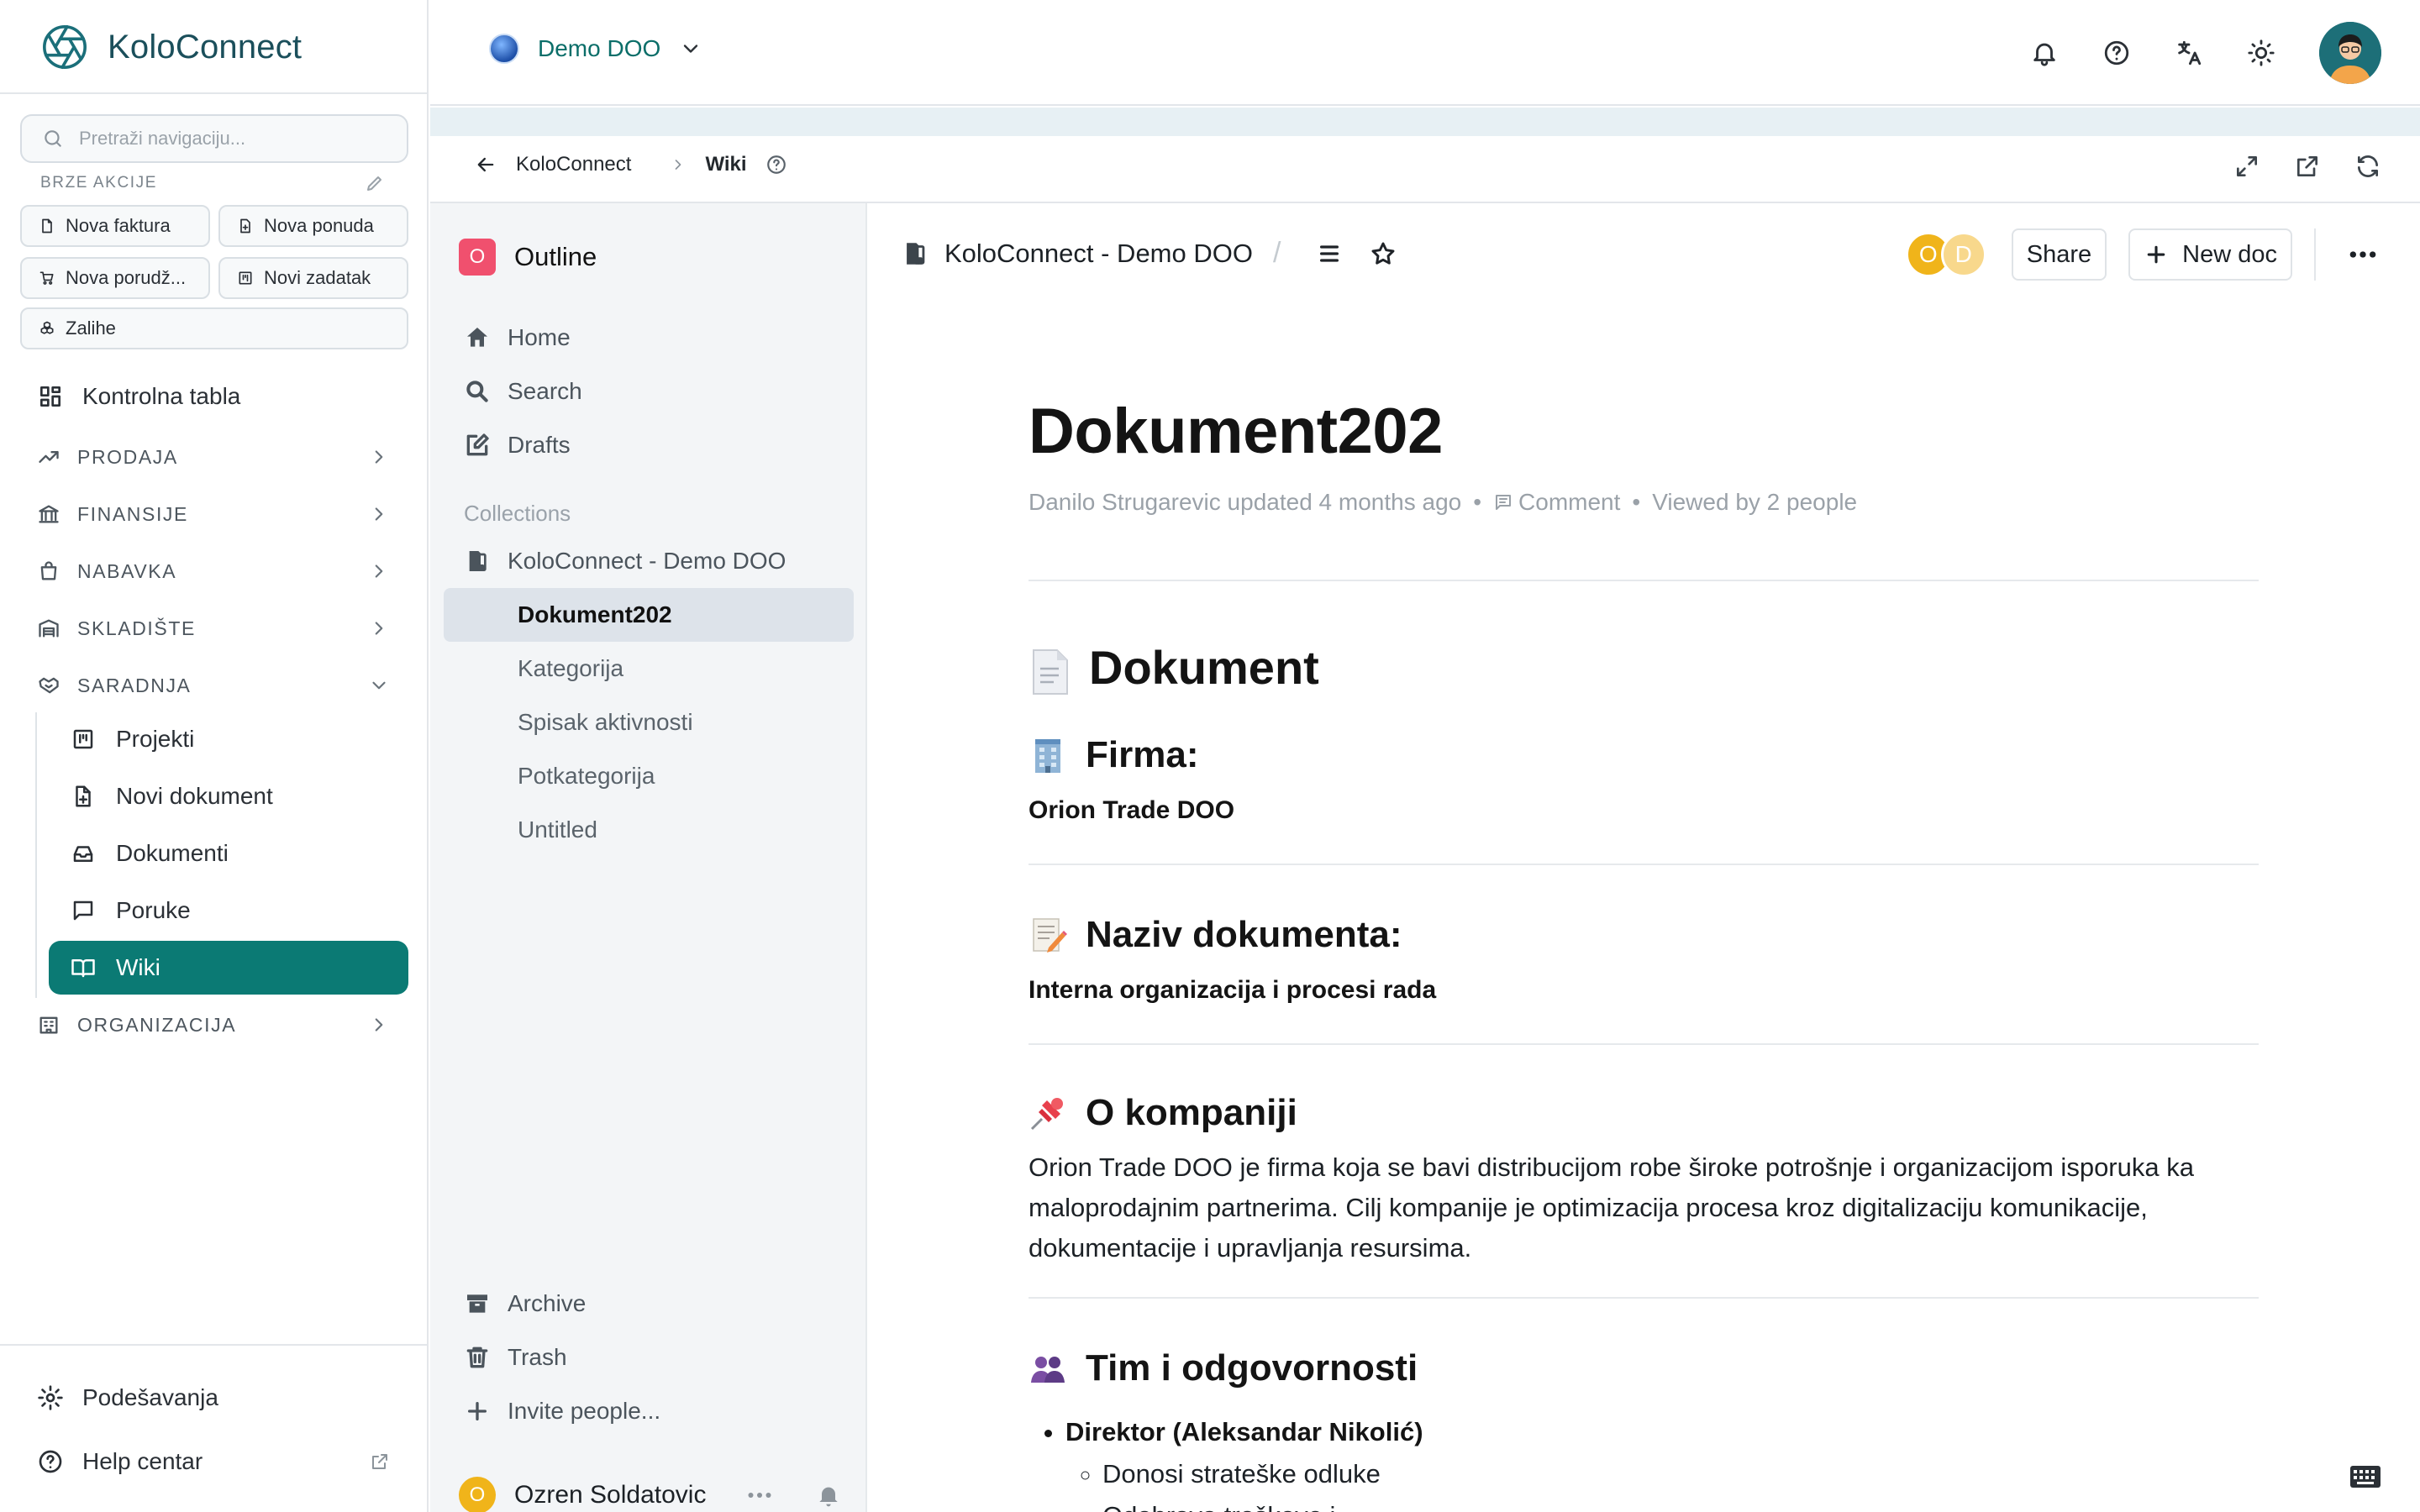 This screenshot has width=2420, height=1512. Describe the element at coordinates (1383, 253) in the screenshot. I see `star-icon` at that location.